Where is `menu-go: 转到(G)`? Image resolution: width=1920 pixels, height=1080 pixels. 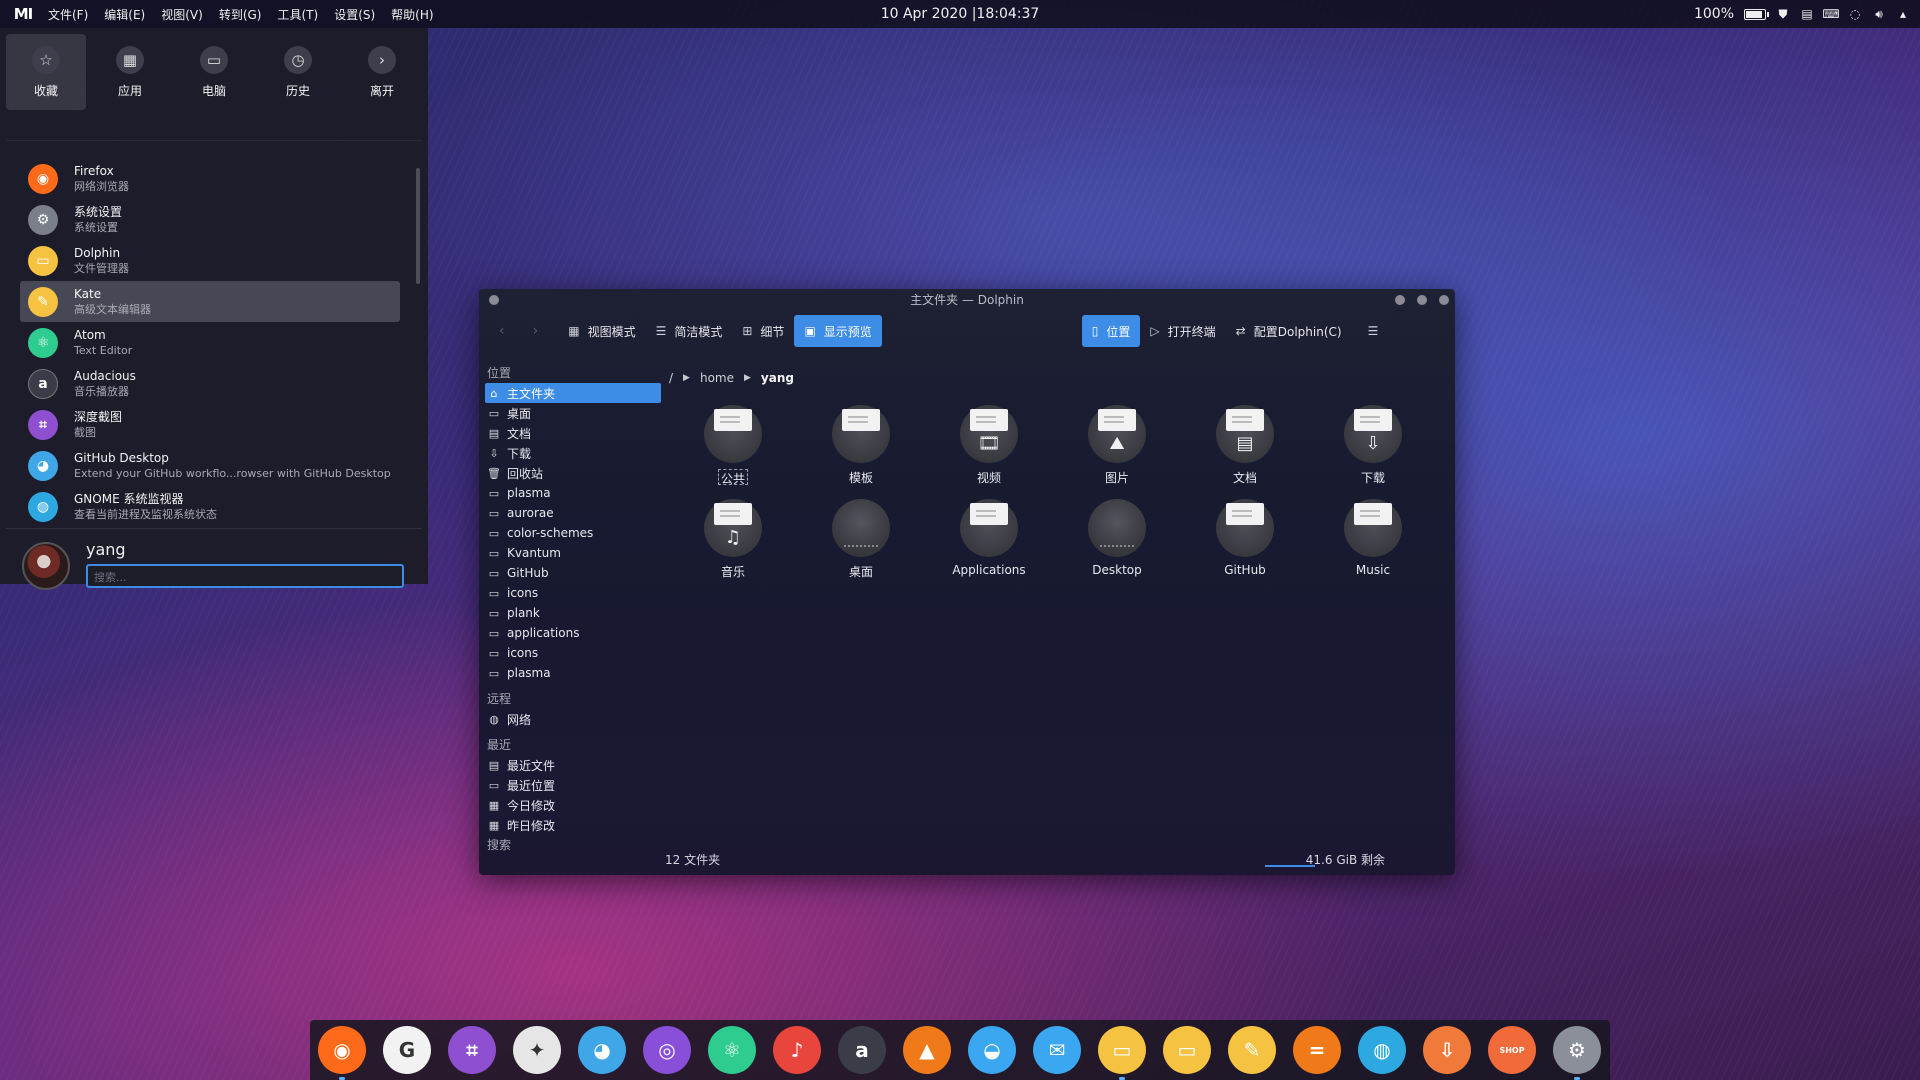
menu-go: 转到(G) is located at coordinates (240, 14).